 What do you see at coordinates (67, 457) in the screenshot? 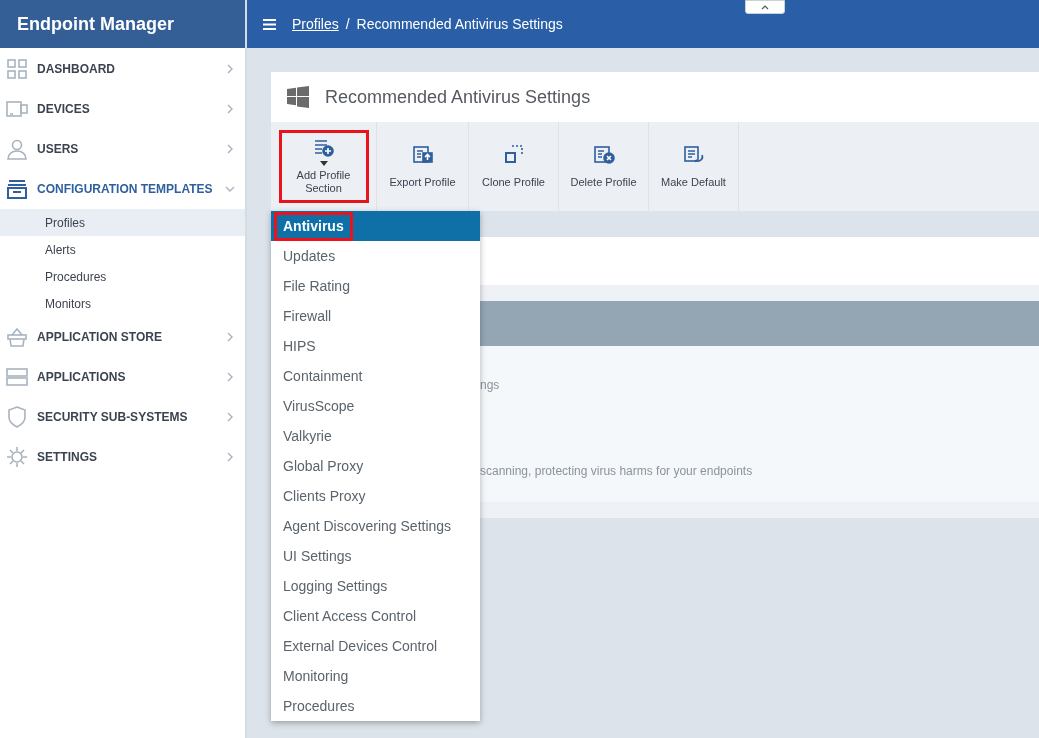
I see `nav-label: SETTINGS` at bounding box center [67, 457].